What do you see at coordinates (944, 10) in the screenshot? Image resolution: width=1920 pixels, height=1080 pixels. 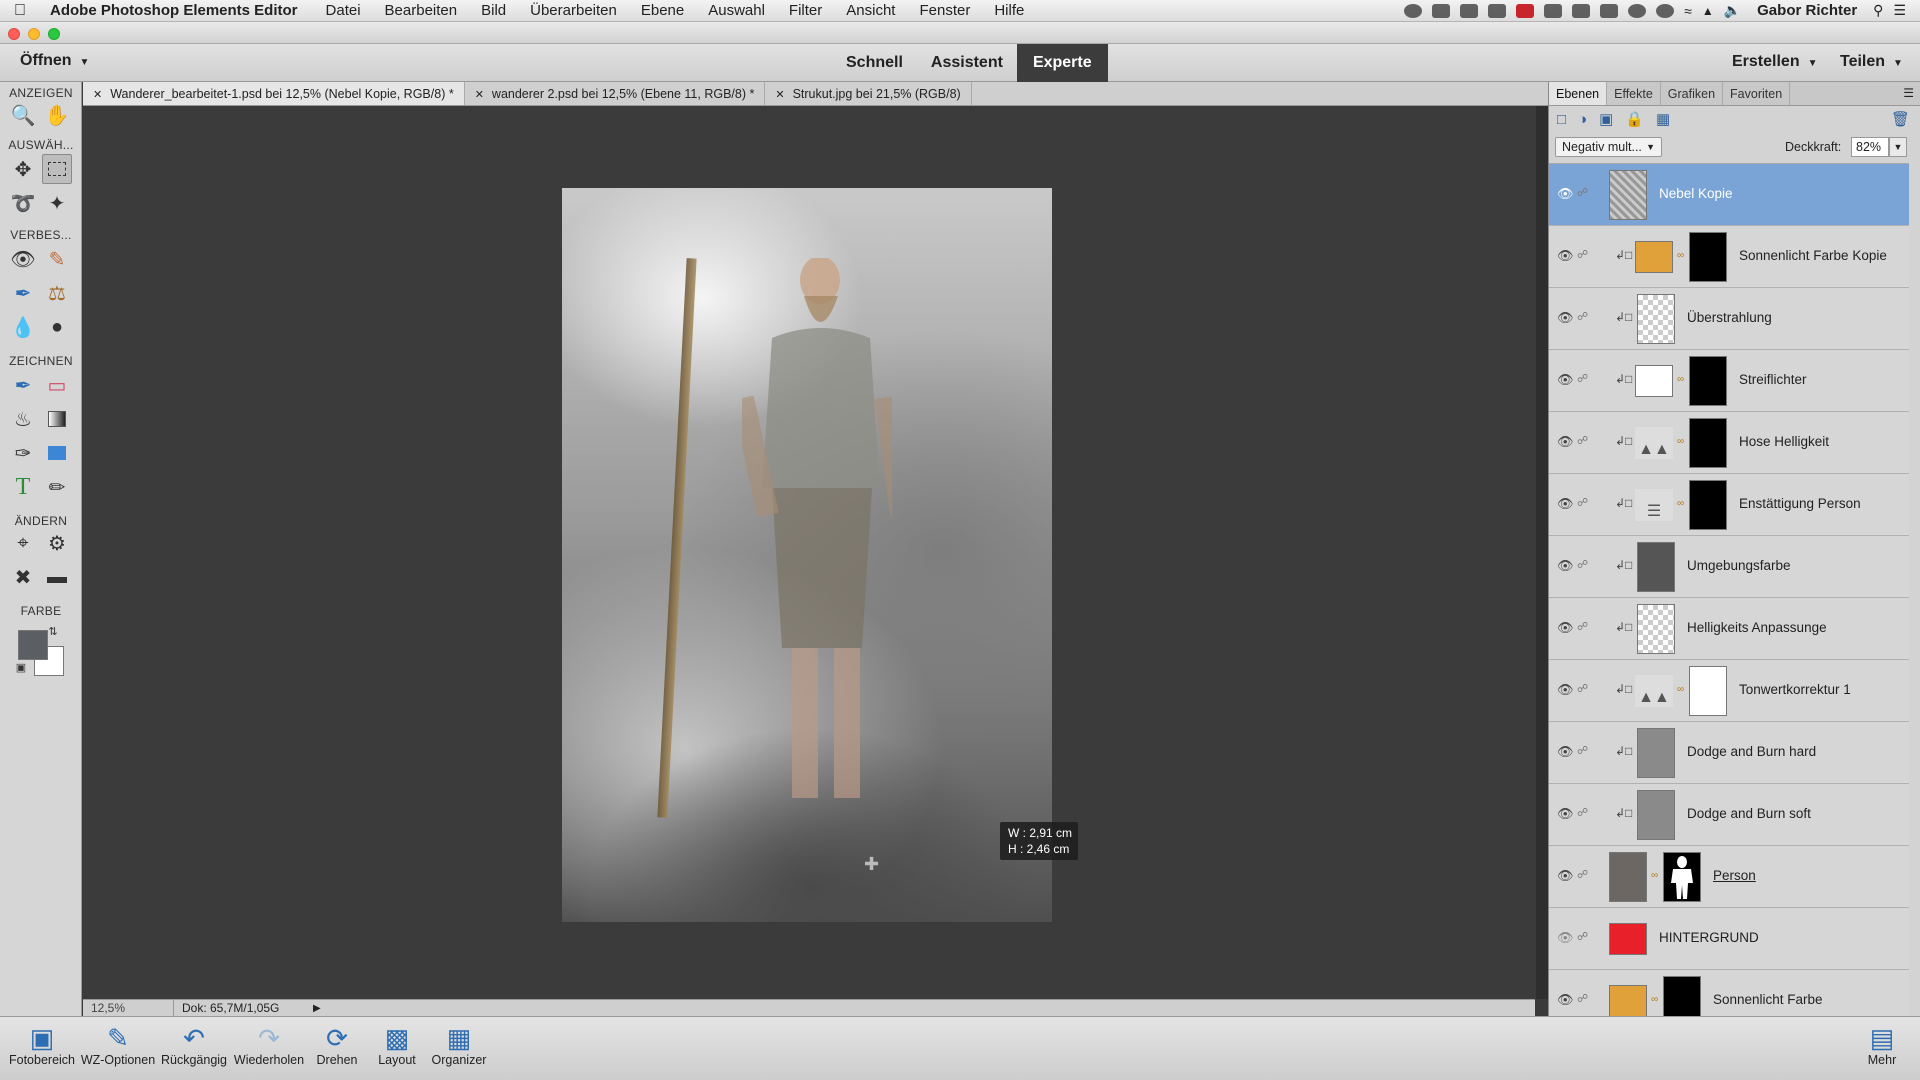 I see `menu-fenster: Fenster` at bounding box center [944, 10].